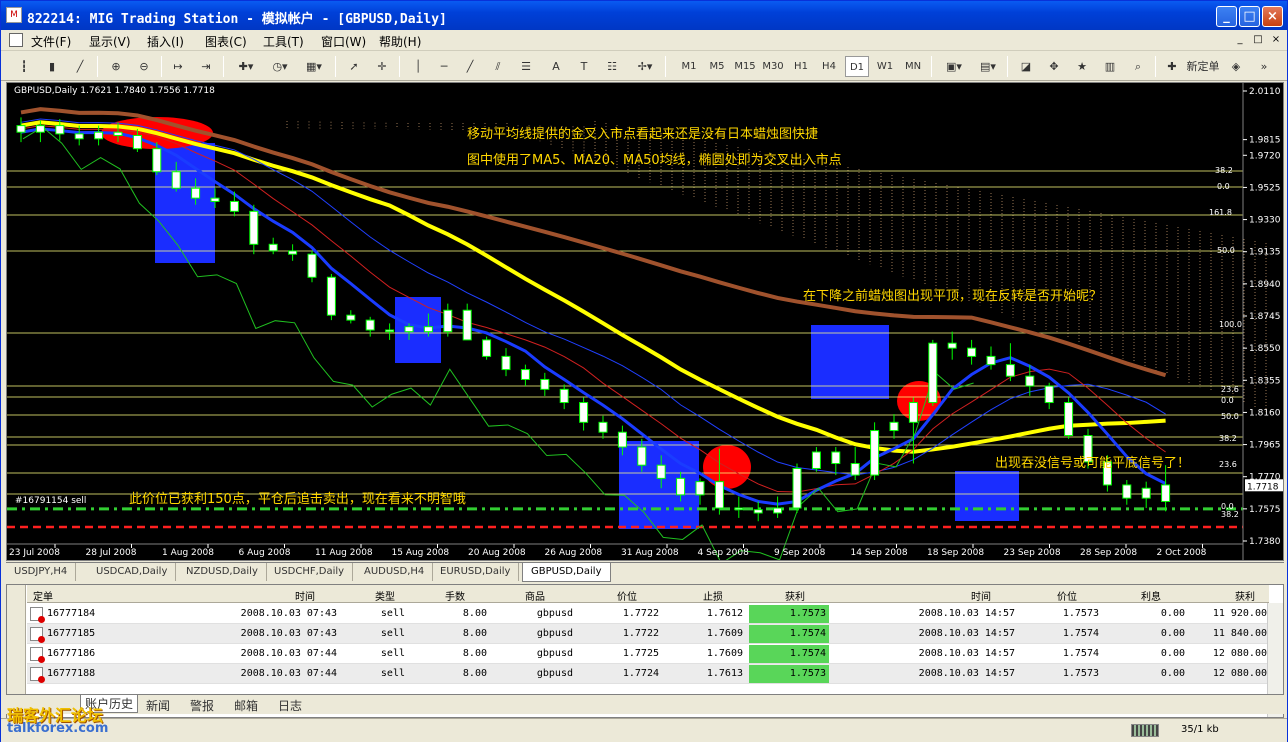  What do you see at coordinates (1245, 595) in the screenshot?
I see `col-profit: 获利` at bounding box center [1245, 595].